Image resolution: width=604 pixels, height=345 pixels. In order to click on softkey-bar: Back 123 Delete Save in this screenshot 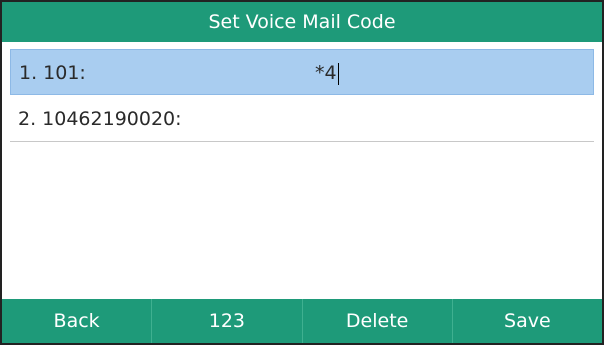, I will do `click(302, 321)`.